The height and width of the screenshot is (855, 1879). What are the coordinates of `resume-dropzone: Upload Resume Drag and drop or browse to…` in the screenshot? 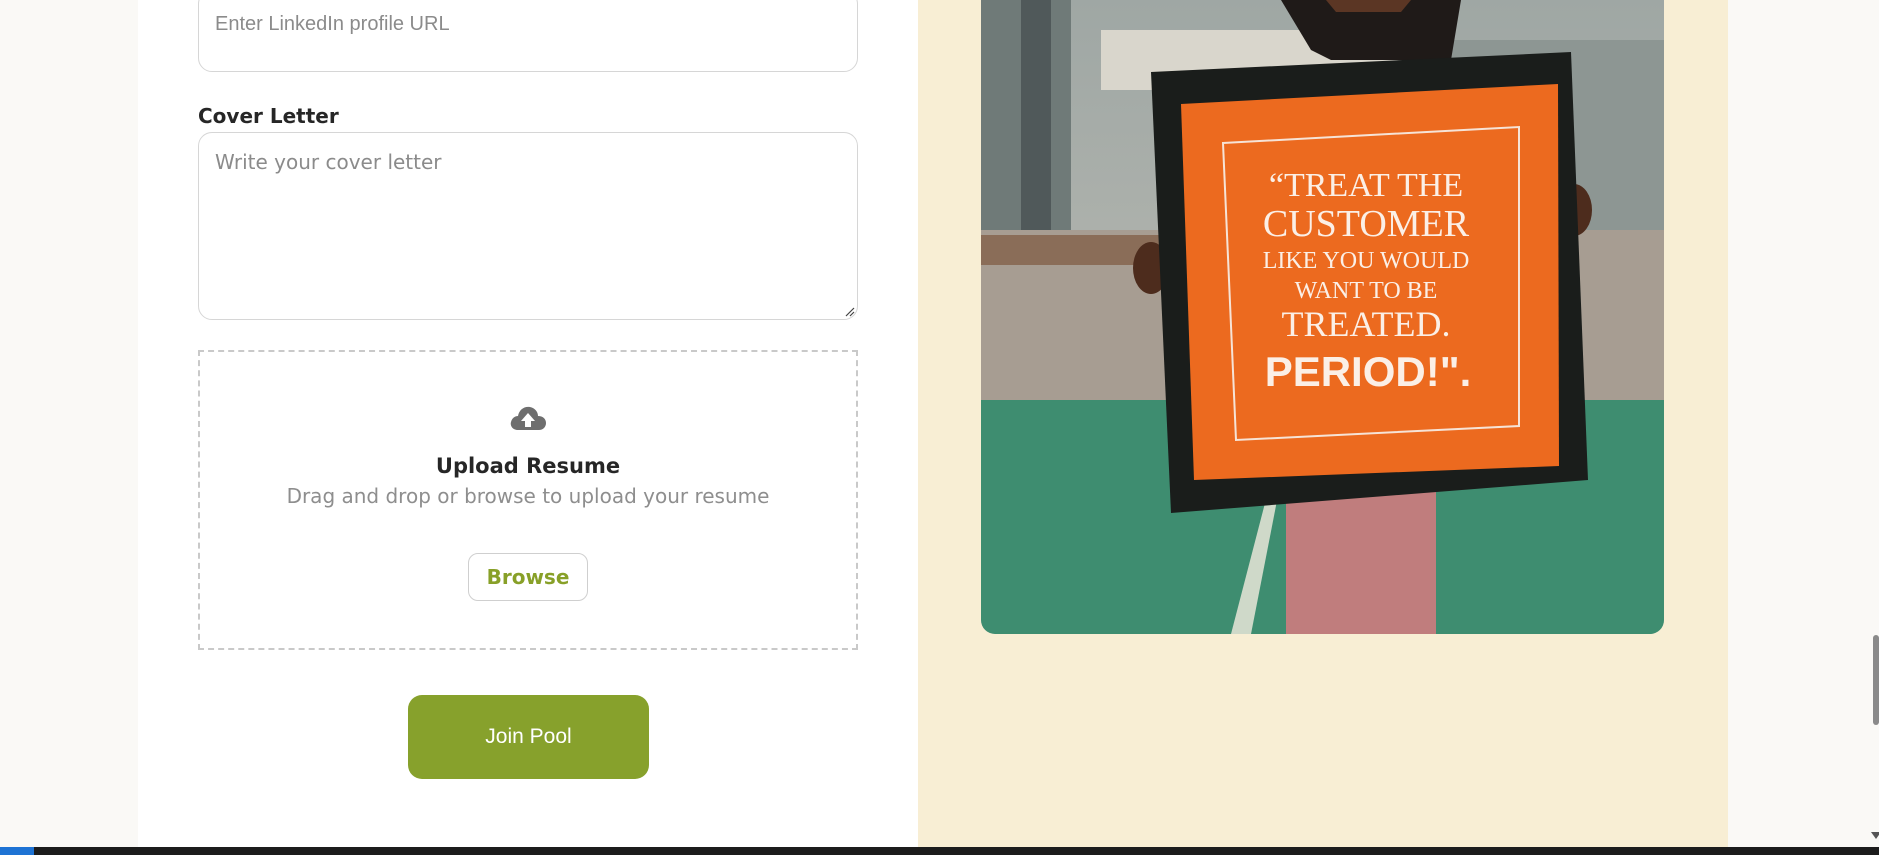 It's located at (528, 500).